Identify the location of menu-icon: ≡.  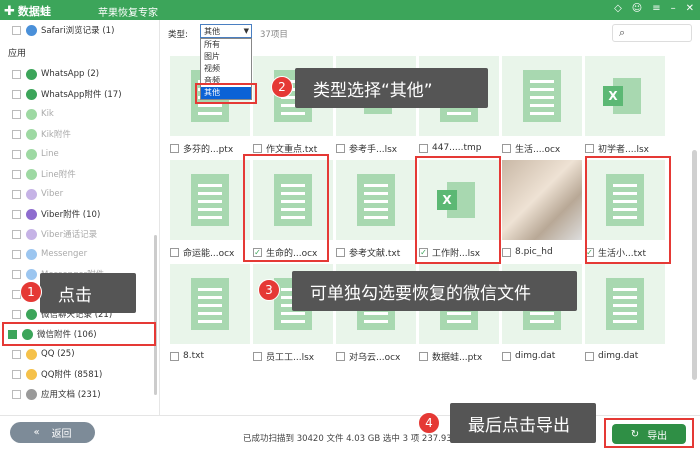
(656, 8).